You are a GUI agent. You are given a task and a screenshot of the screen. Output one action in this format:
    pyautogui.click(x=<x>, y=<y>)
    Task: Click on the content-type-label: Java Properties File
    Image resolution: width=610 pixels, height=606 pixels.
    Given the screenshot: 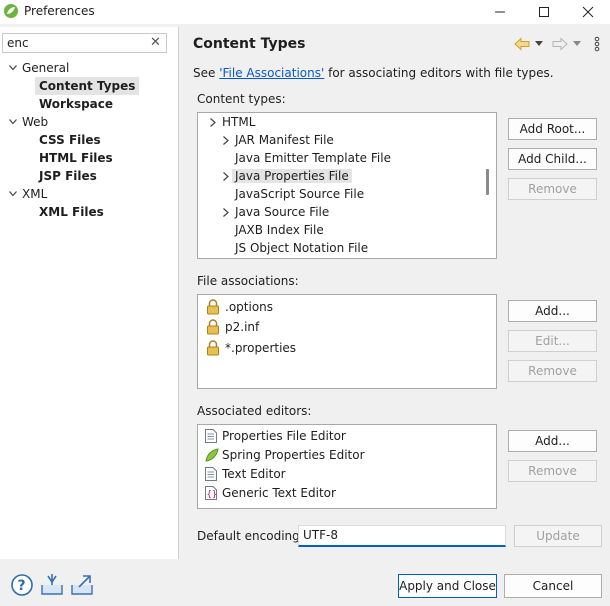 What is the action you would take?
    pyautogui.click(x=292, y=176)
    